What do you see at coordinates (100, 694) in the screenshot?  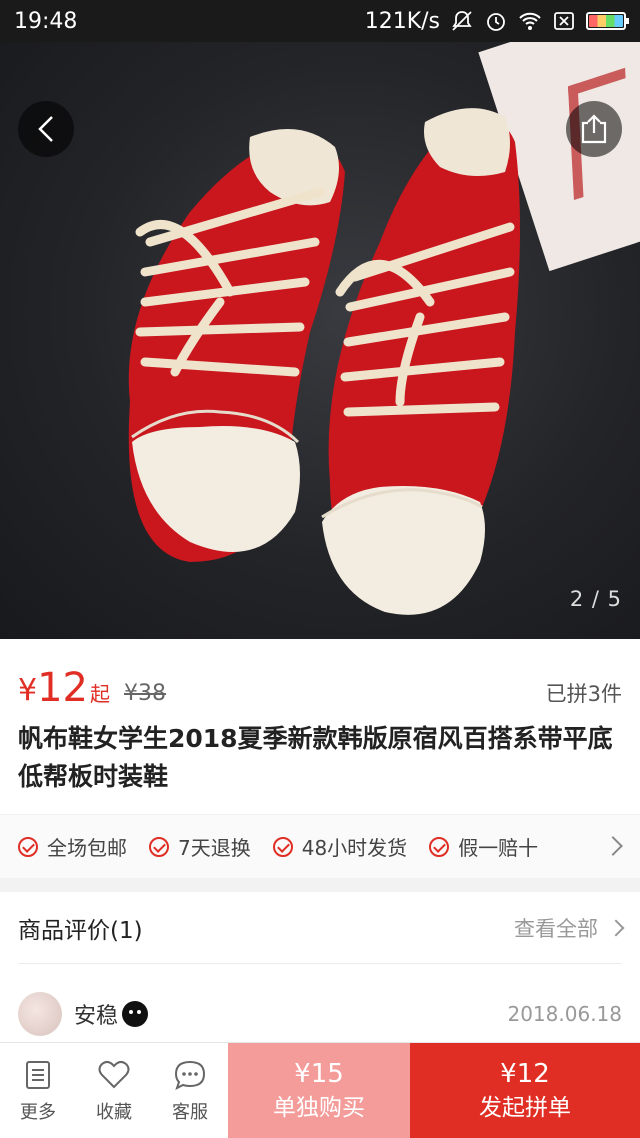 I see `price-suffix: 起` at bounding box center [100, 694].